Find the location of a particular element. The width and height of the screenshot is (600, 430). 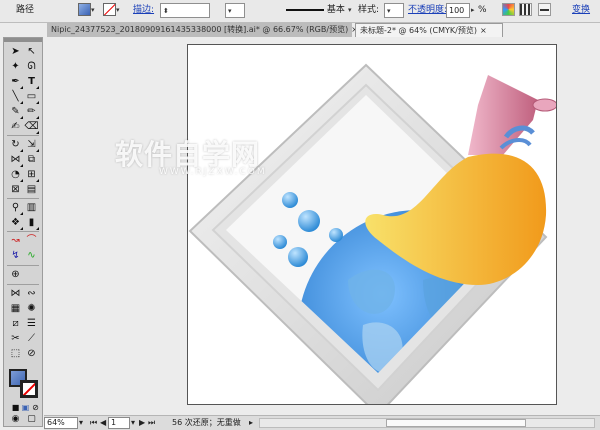

tab-document-2: 未标题-2* @ 64% (CMYK/预览) × is located at coordinates (429, 30).